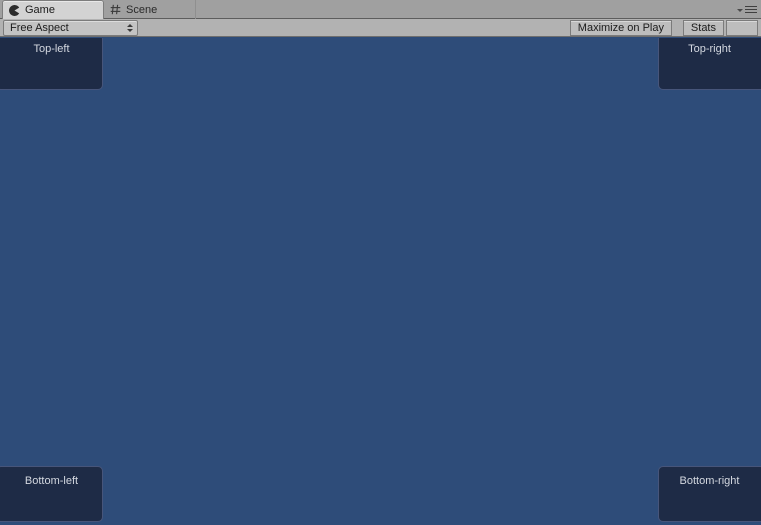 The width and height of the screenshot is (761, 525). I want to click on aspect-ratio-value: Free Aspect, so click(39, 28).